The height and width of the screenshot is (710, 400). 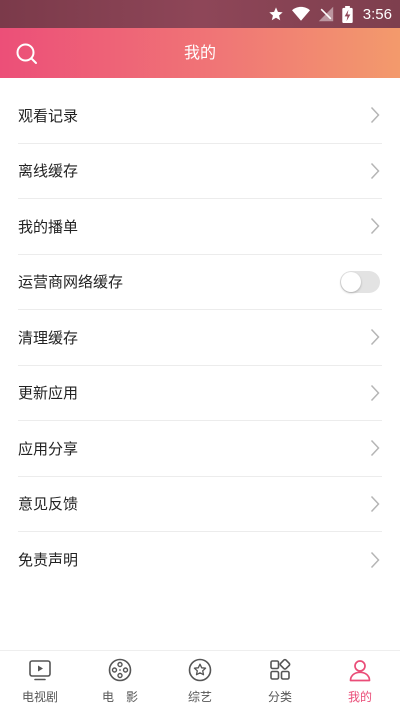 I want to click on no-signal-icon, so click(x=325, y=14).